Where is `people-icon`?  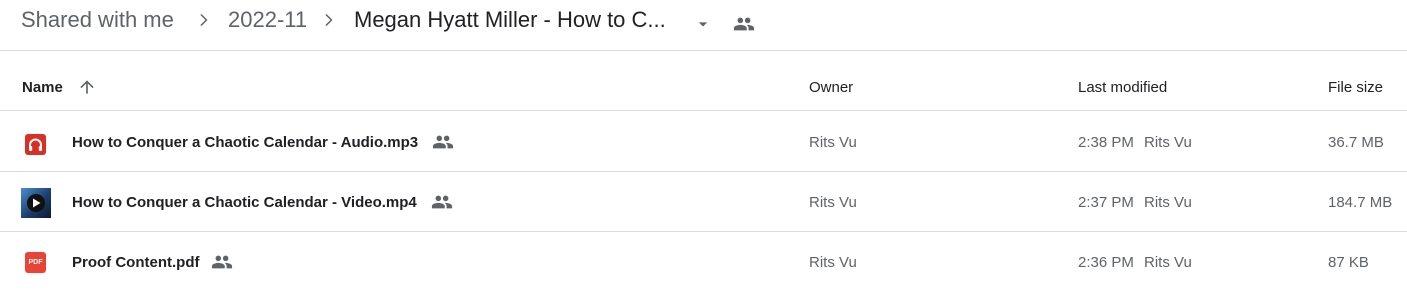 people-icon is located at coordinates (744, 24).